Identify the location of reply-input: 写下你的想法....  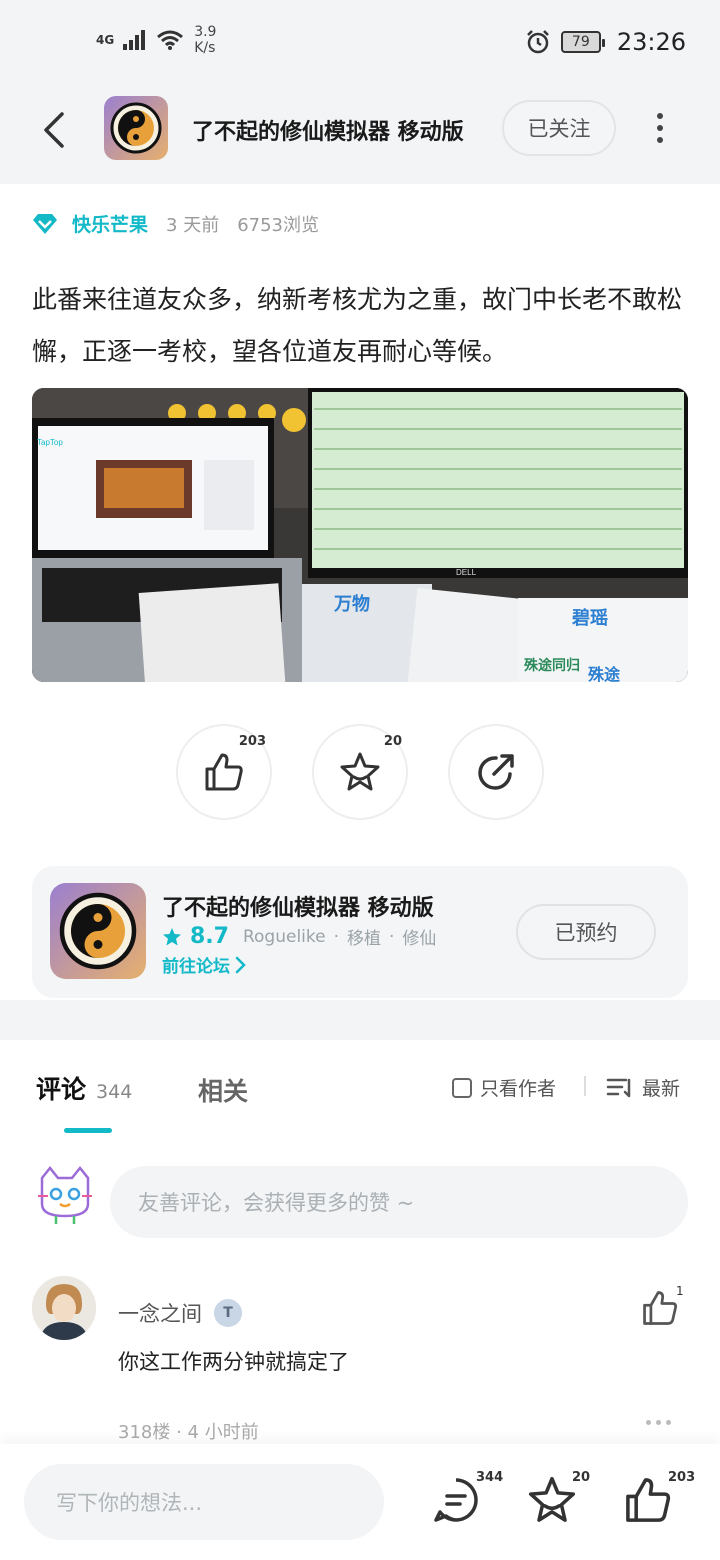
(204, 1502).